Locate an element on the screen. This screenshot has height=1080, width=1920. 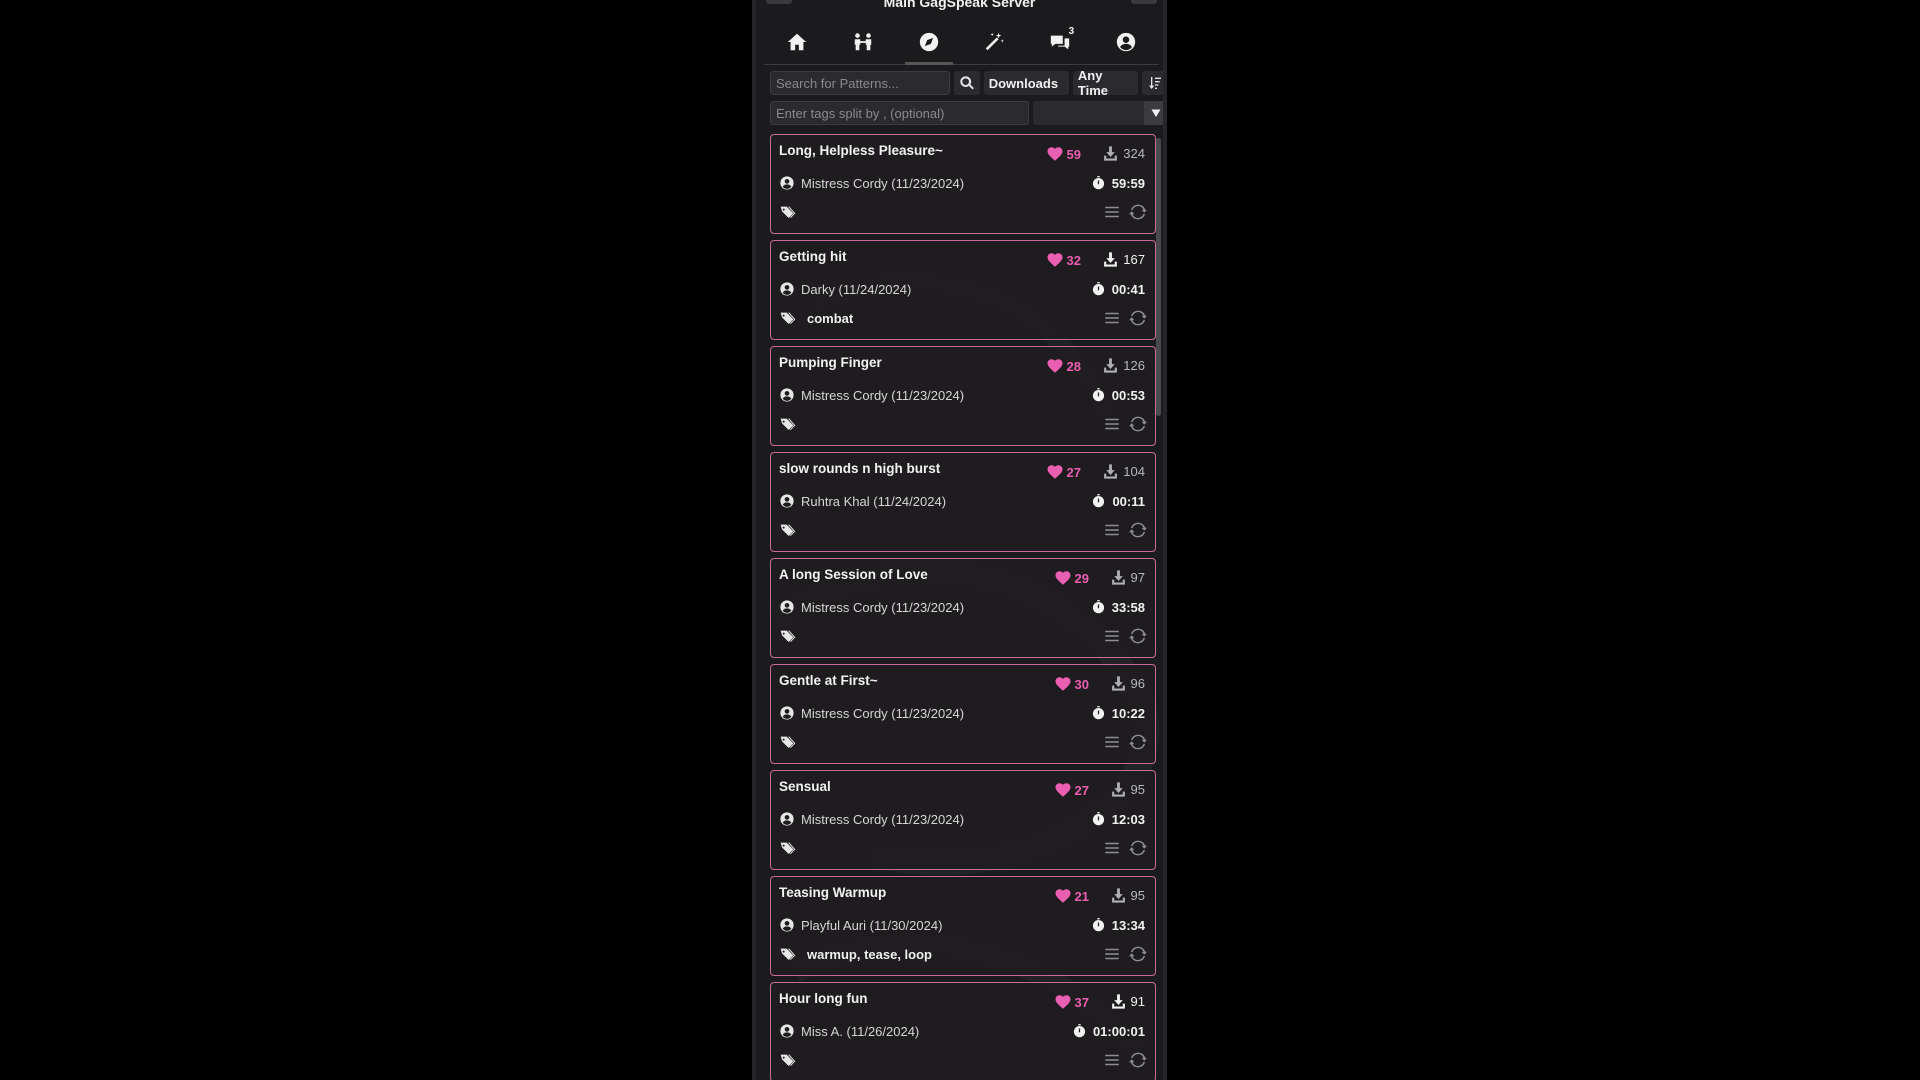
magic-wand-icon is located at coordinates (995, 41).